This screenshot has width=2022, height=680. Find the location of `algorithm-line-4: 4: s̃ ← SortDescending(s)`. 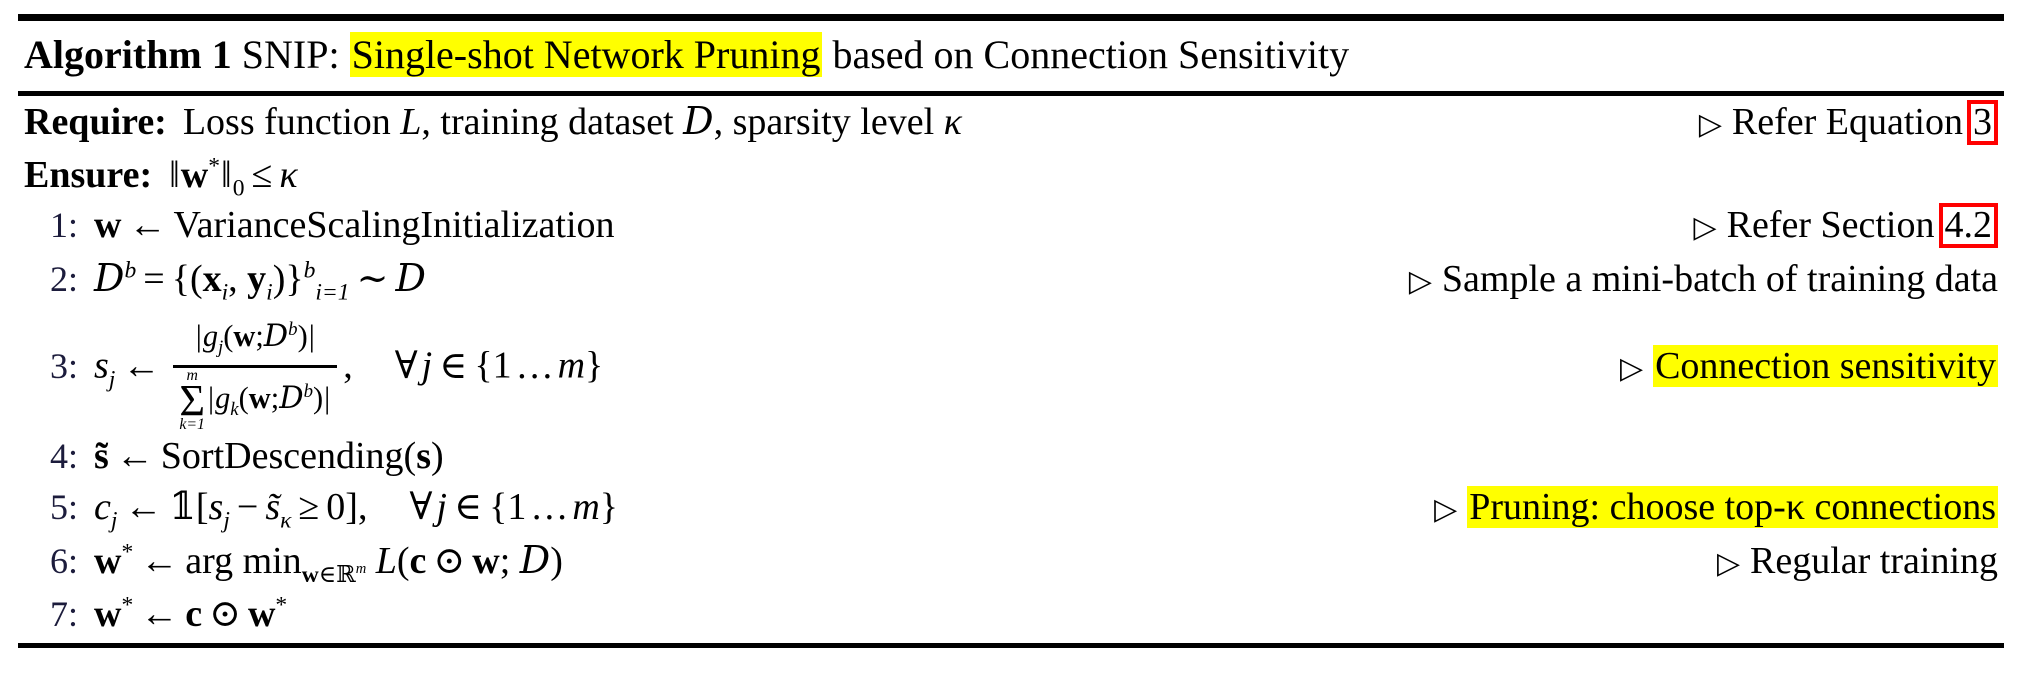

algorithm-line-4: 4: s̃ ← SortDescending(s) is located at coordinates (1011, 456).